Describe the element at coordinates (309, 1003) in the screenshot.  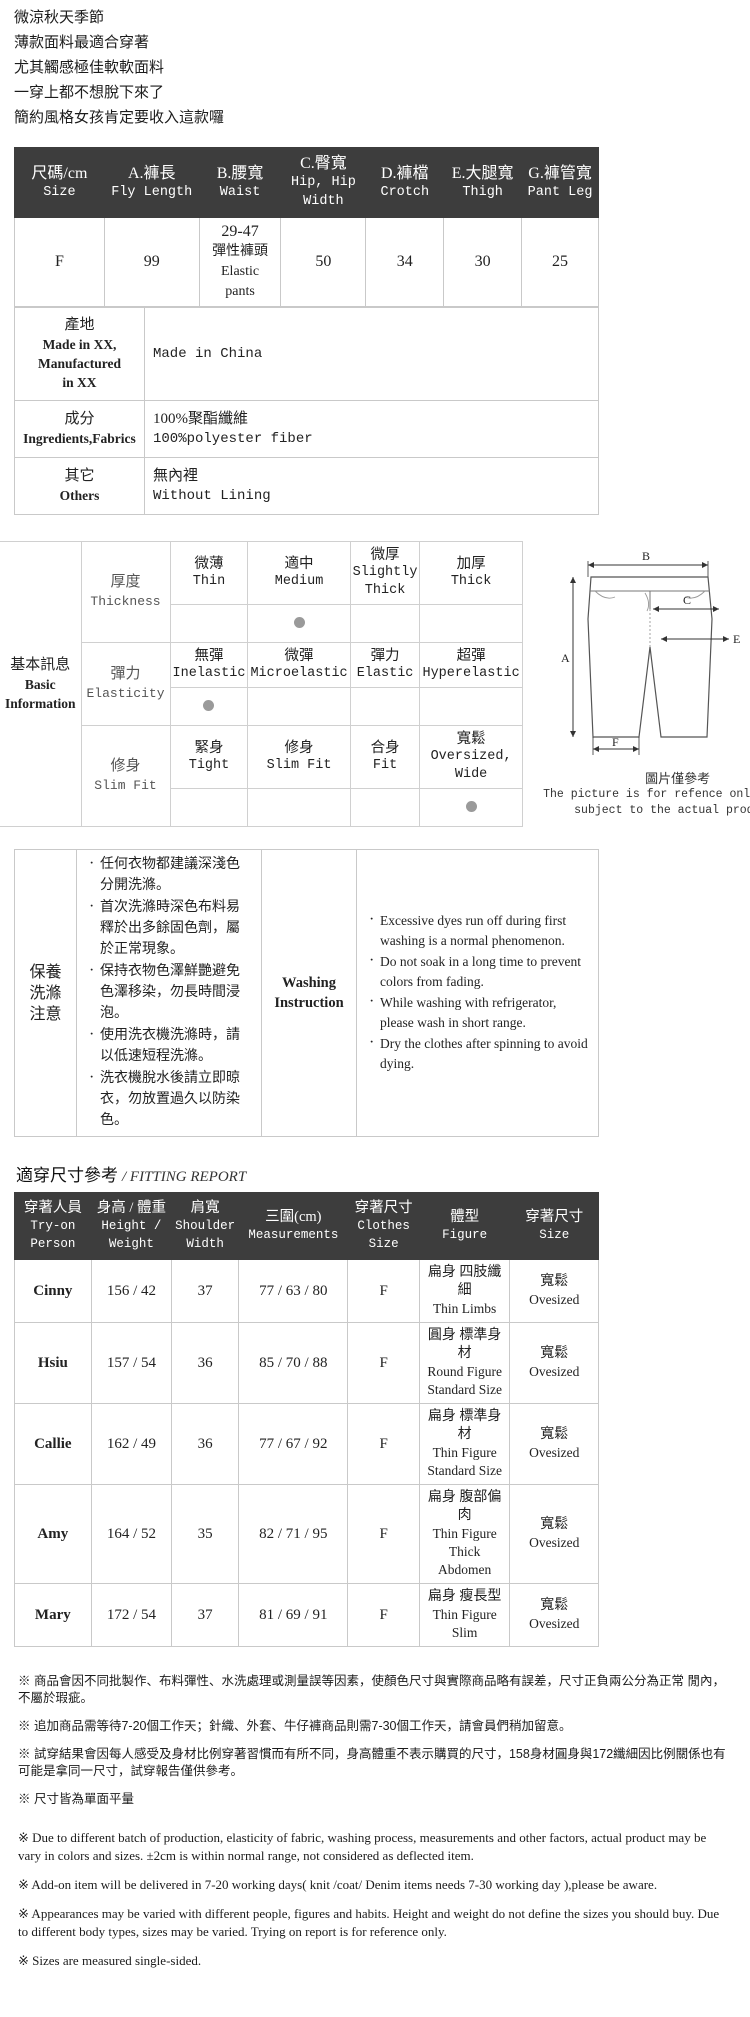
I see `washing-side-label-en-2: Instruction` at that location.